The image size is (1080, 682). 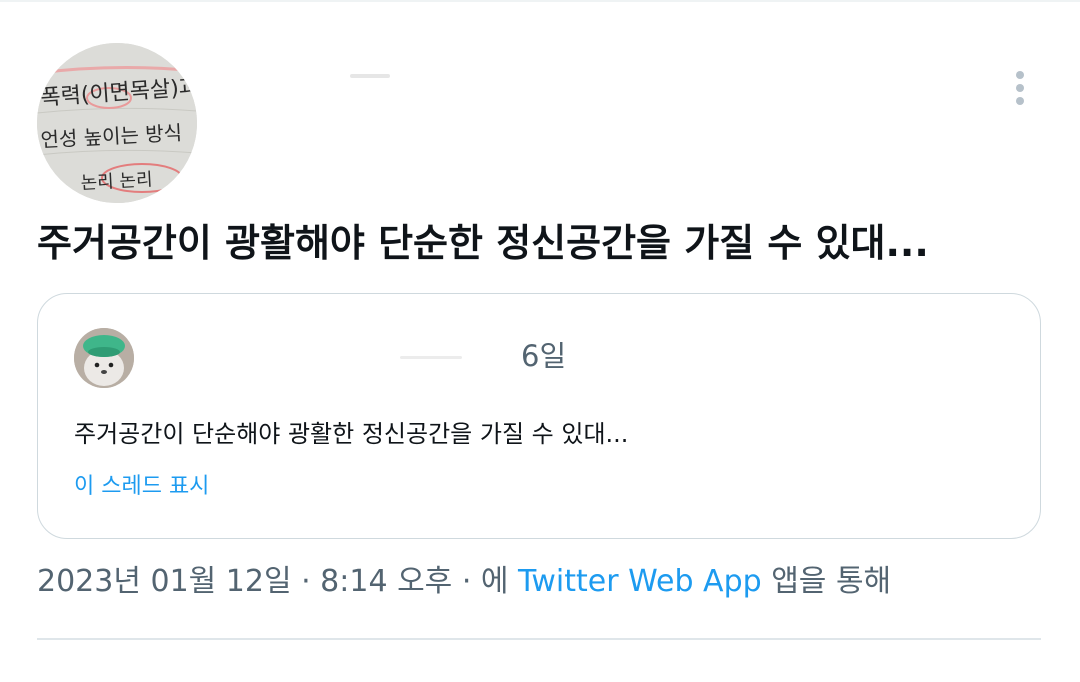 What do you see at coordinates (431, 357) in the screenshot?
I see `redacted-quoted-name` at bounding box center [431, 357].